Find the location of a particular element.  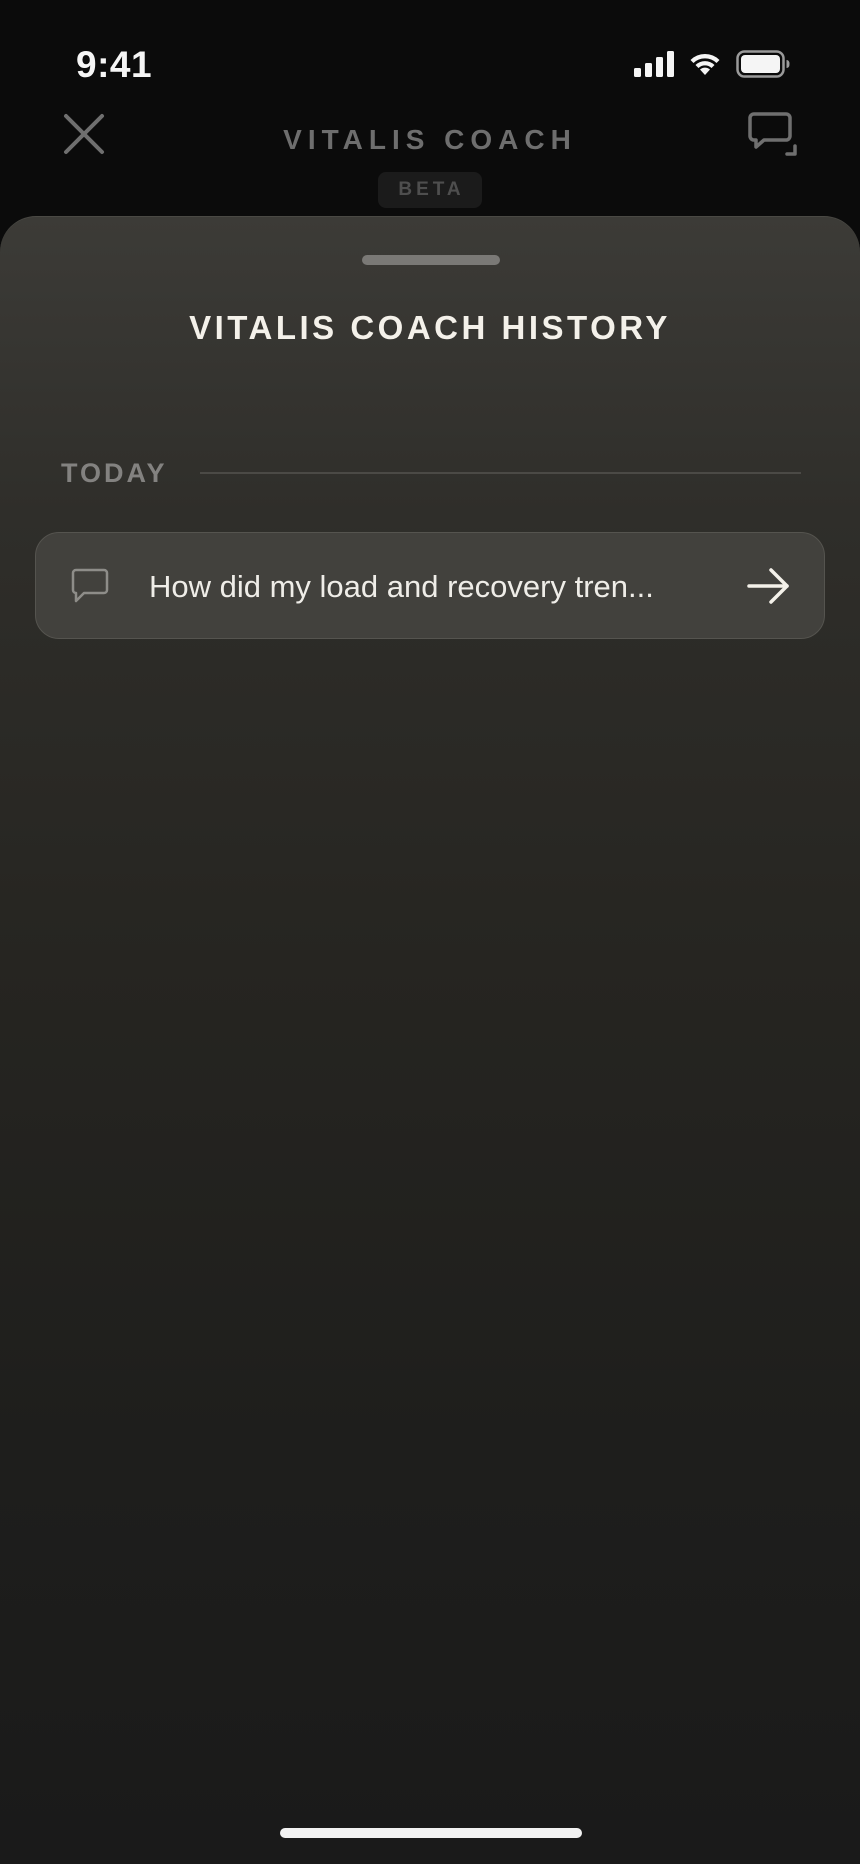

sheet-drag-handle is located at coordinates (431, 260).